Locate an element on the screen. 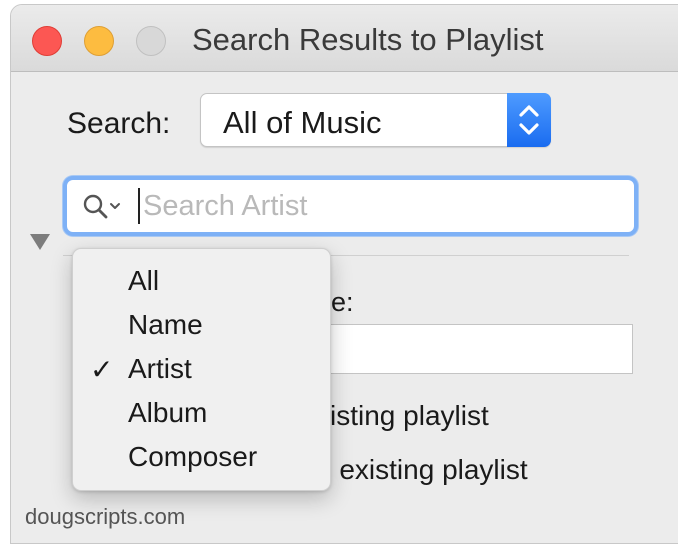 The height and width of the screenshot is (544, 678). menu-item-name: Name is located at coordinates (201, 327).